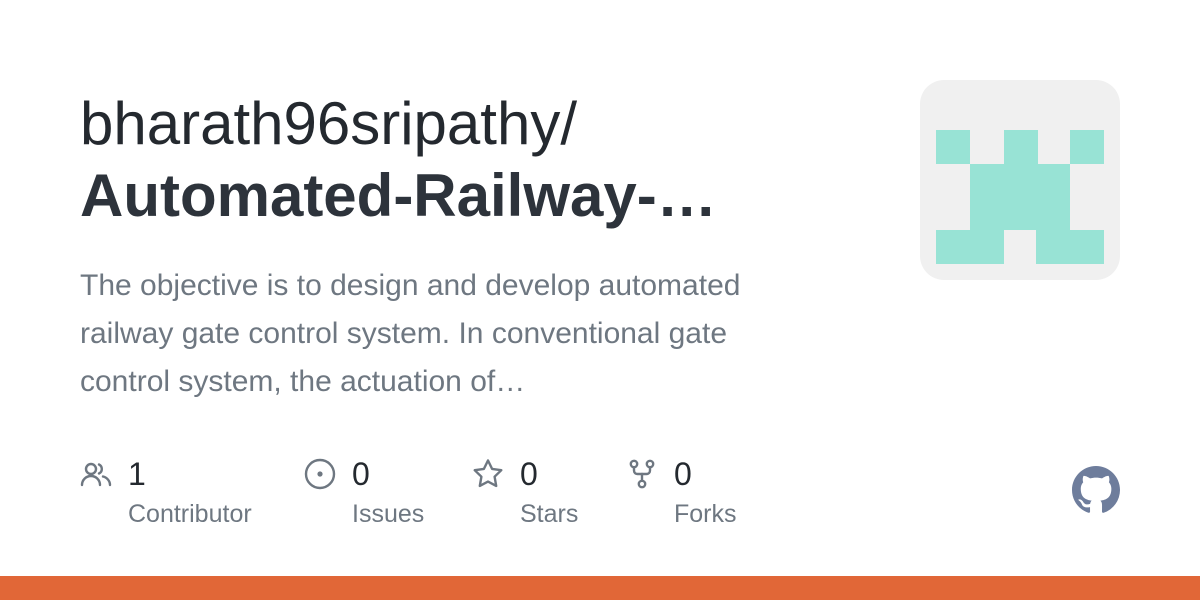 The height and width of the screenshot is (600, 1200). What do you see at coordinates (137, 474) in the screenshot?
I see `contributor-count: 1` at bounding box center [137, 474].